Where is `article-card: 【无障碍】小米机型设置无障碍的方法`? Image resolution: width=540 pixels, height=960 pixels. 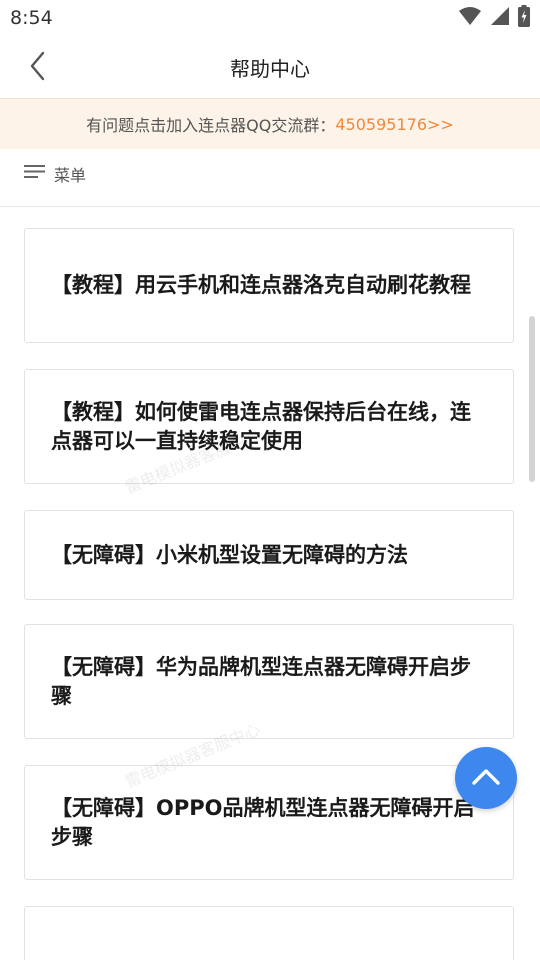 article-card: 【无障碍】小米机型设置无障碍的方法 is located at coordinates (269, 555).